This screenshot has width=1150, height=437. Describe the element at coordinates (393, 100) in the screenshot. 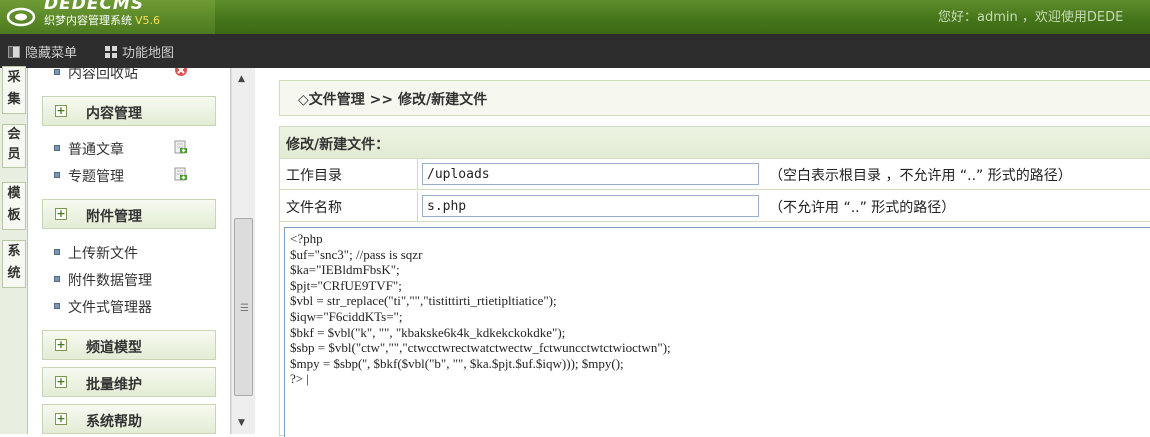

I see `breadcrumb: ◇文件管理 >> 修改/新建文件` at that location.